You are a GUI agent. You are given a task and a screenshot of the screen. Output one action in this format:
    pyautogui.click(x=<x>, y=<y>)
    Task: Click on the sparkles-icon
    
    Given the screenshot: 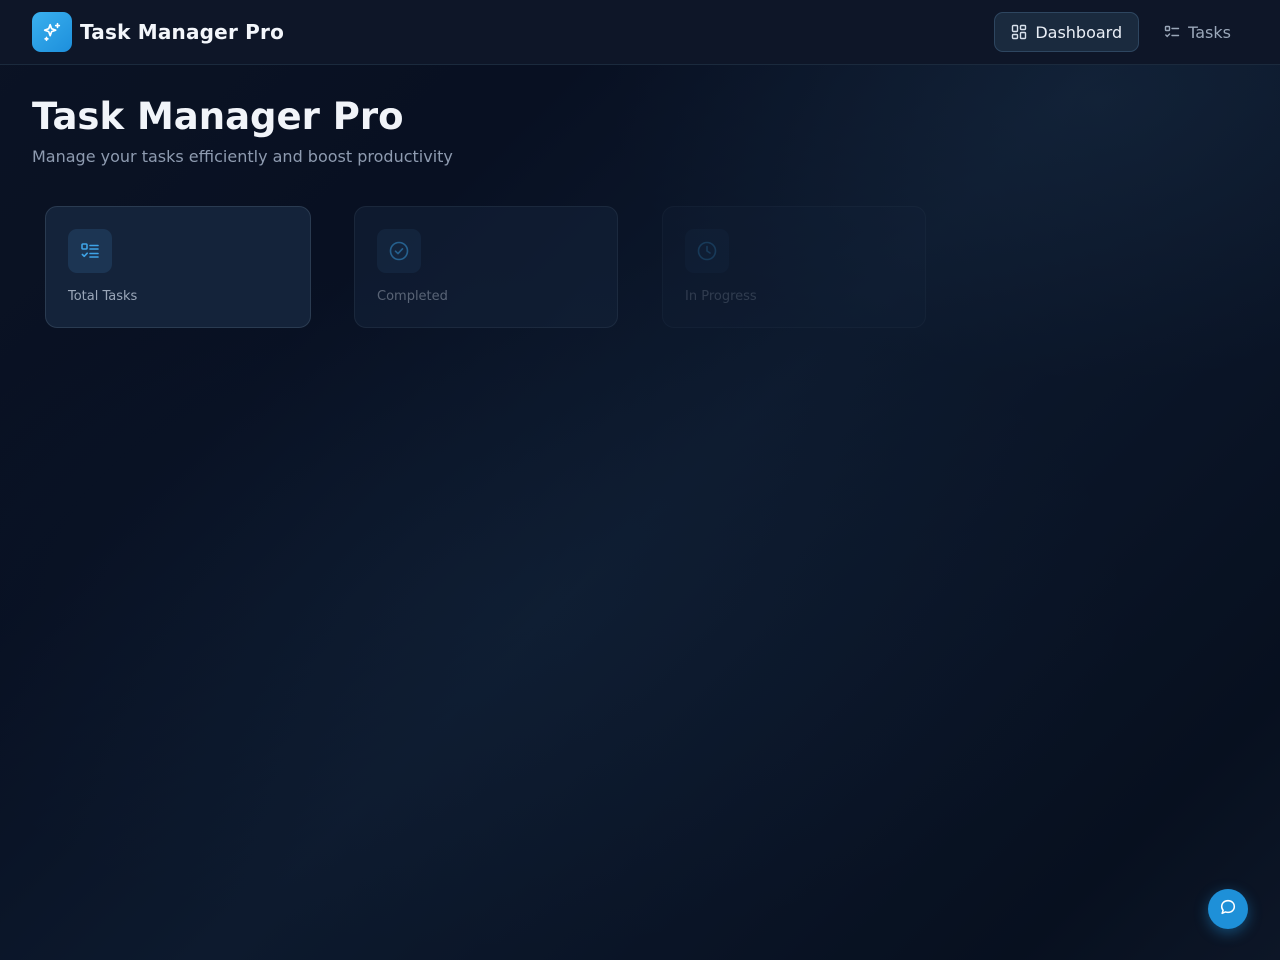 What is the action you would take?
    pyautogui.click(x=52, y=32)
    